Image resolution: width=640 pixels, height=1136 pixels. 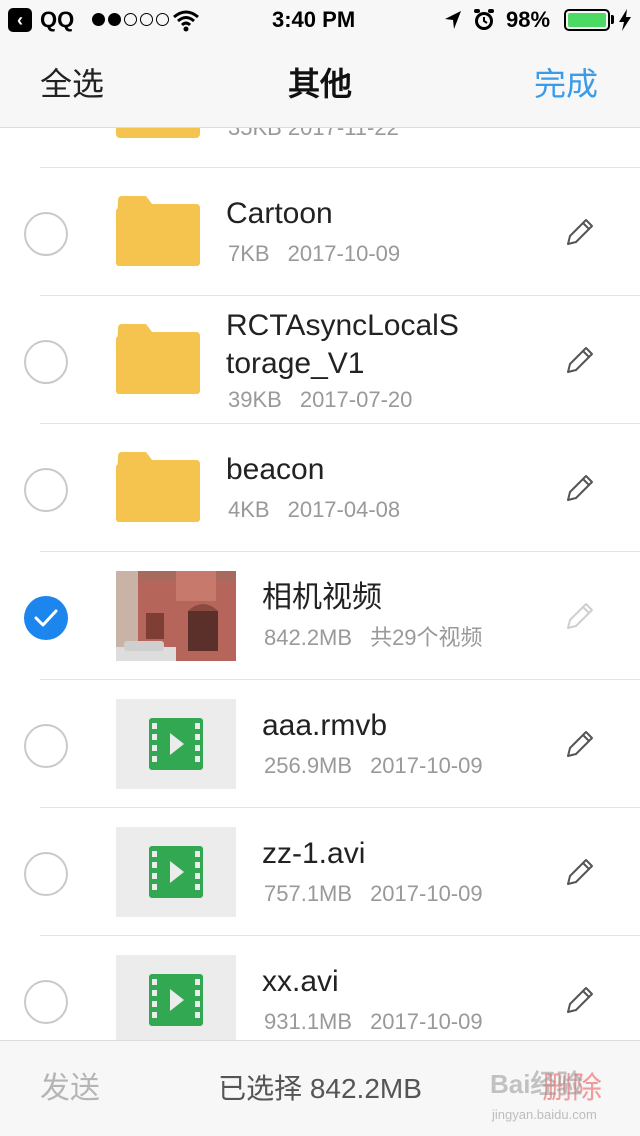 What do you see at coordinates (528, 19) in the screenshot?
I see `battery-percent: 98%` at bounding box center [528, 19].